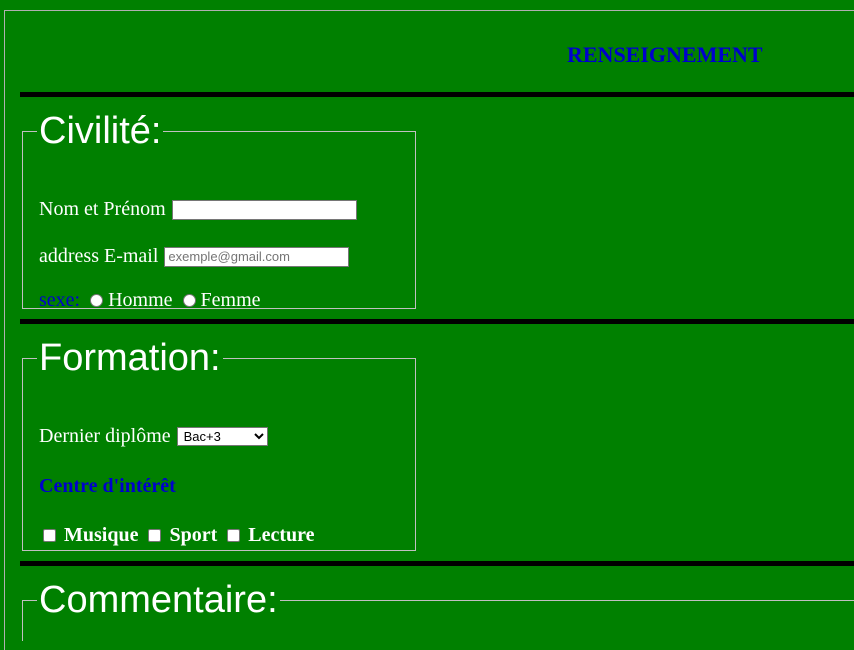  Describe the element at coordinates (49, 535) in the screenshot. I see `checkbox-musique` at that location.